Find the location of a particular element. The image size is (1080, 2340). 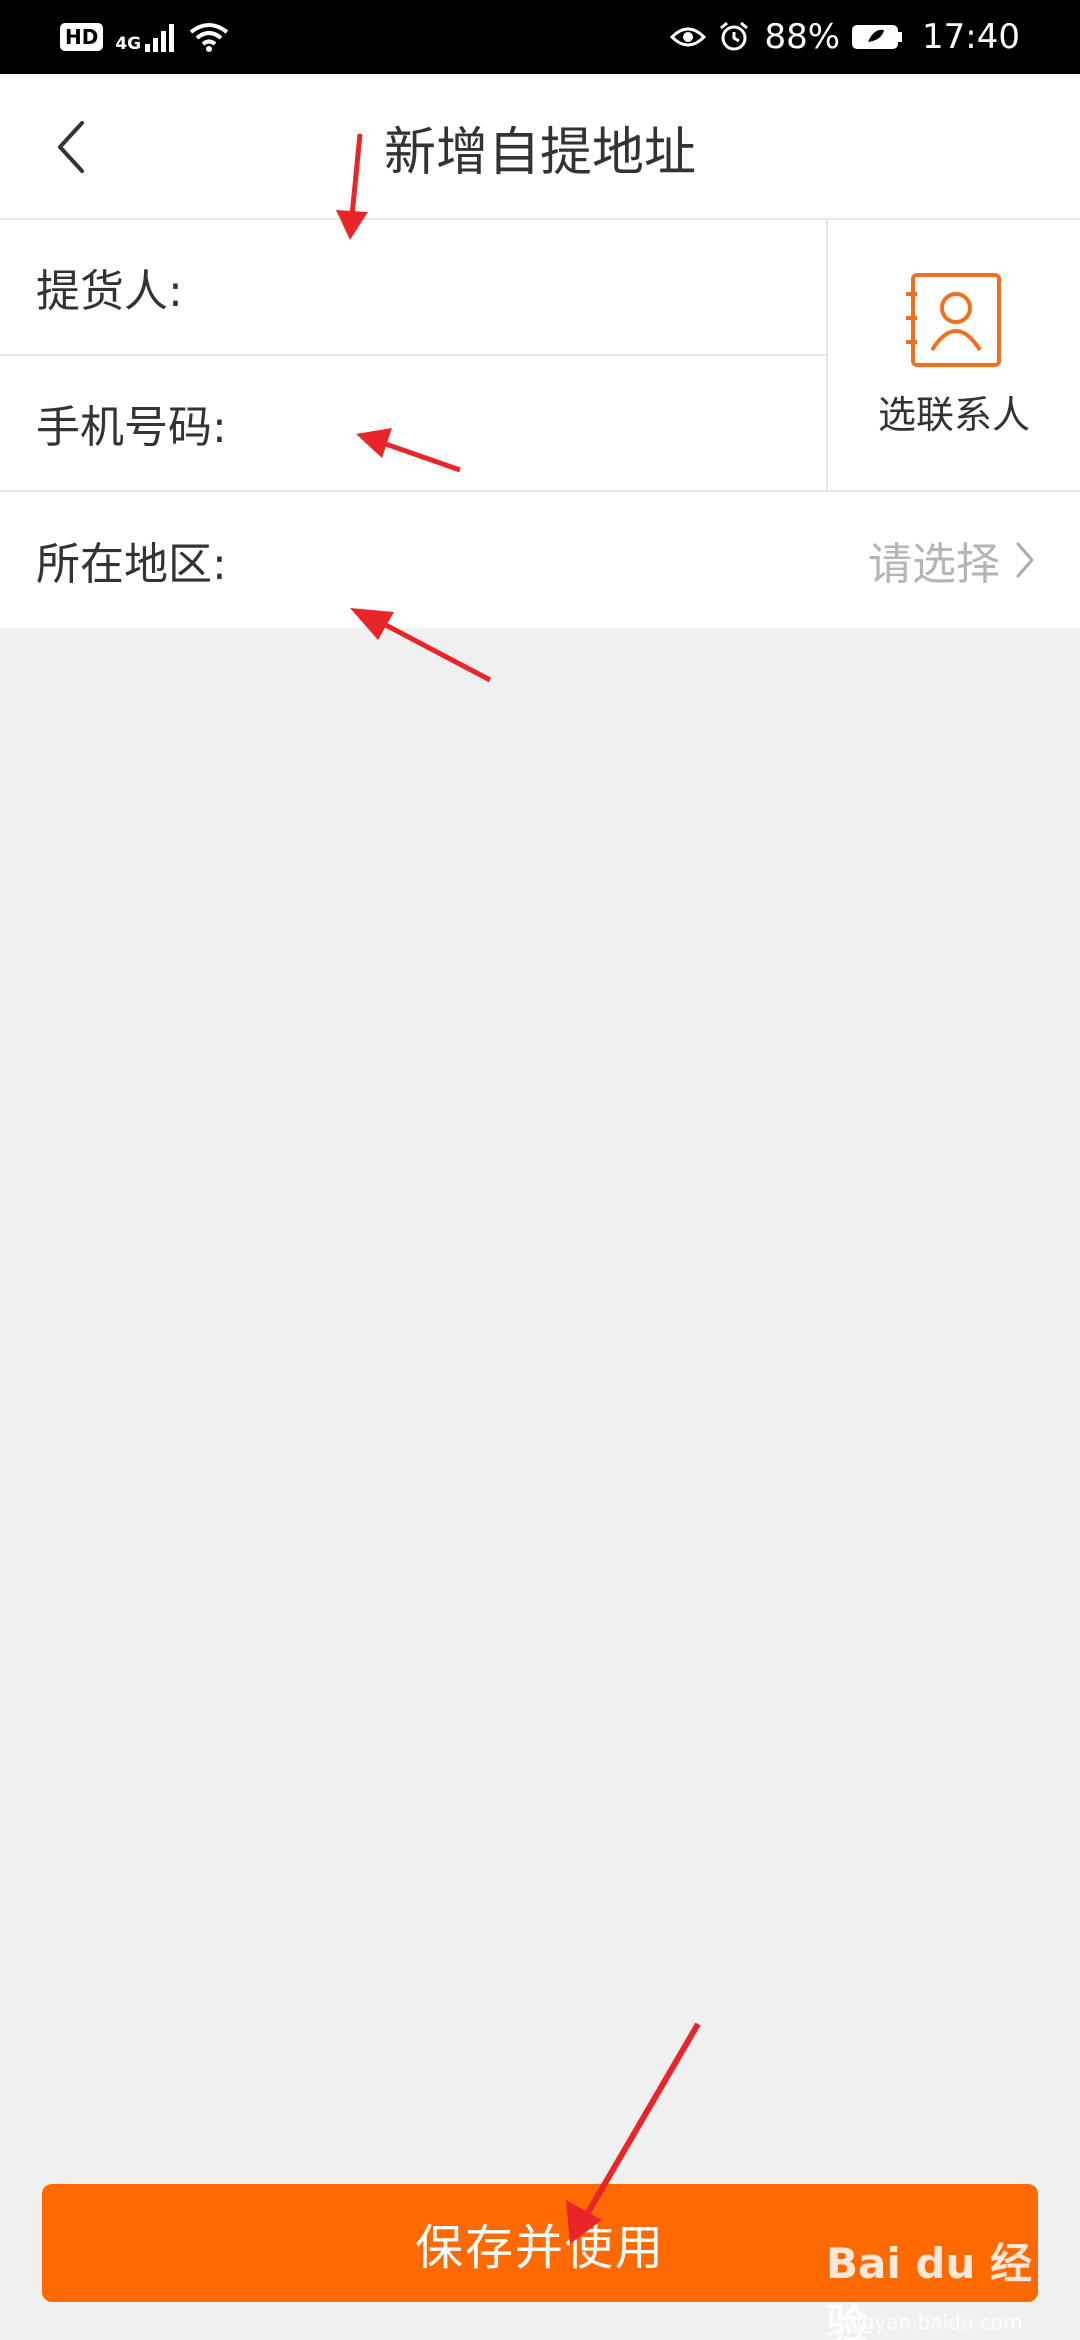

region-placeholder: 请选择 is located at coordinates (934, 564).